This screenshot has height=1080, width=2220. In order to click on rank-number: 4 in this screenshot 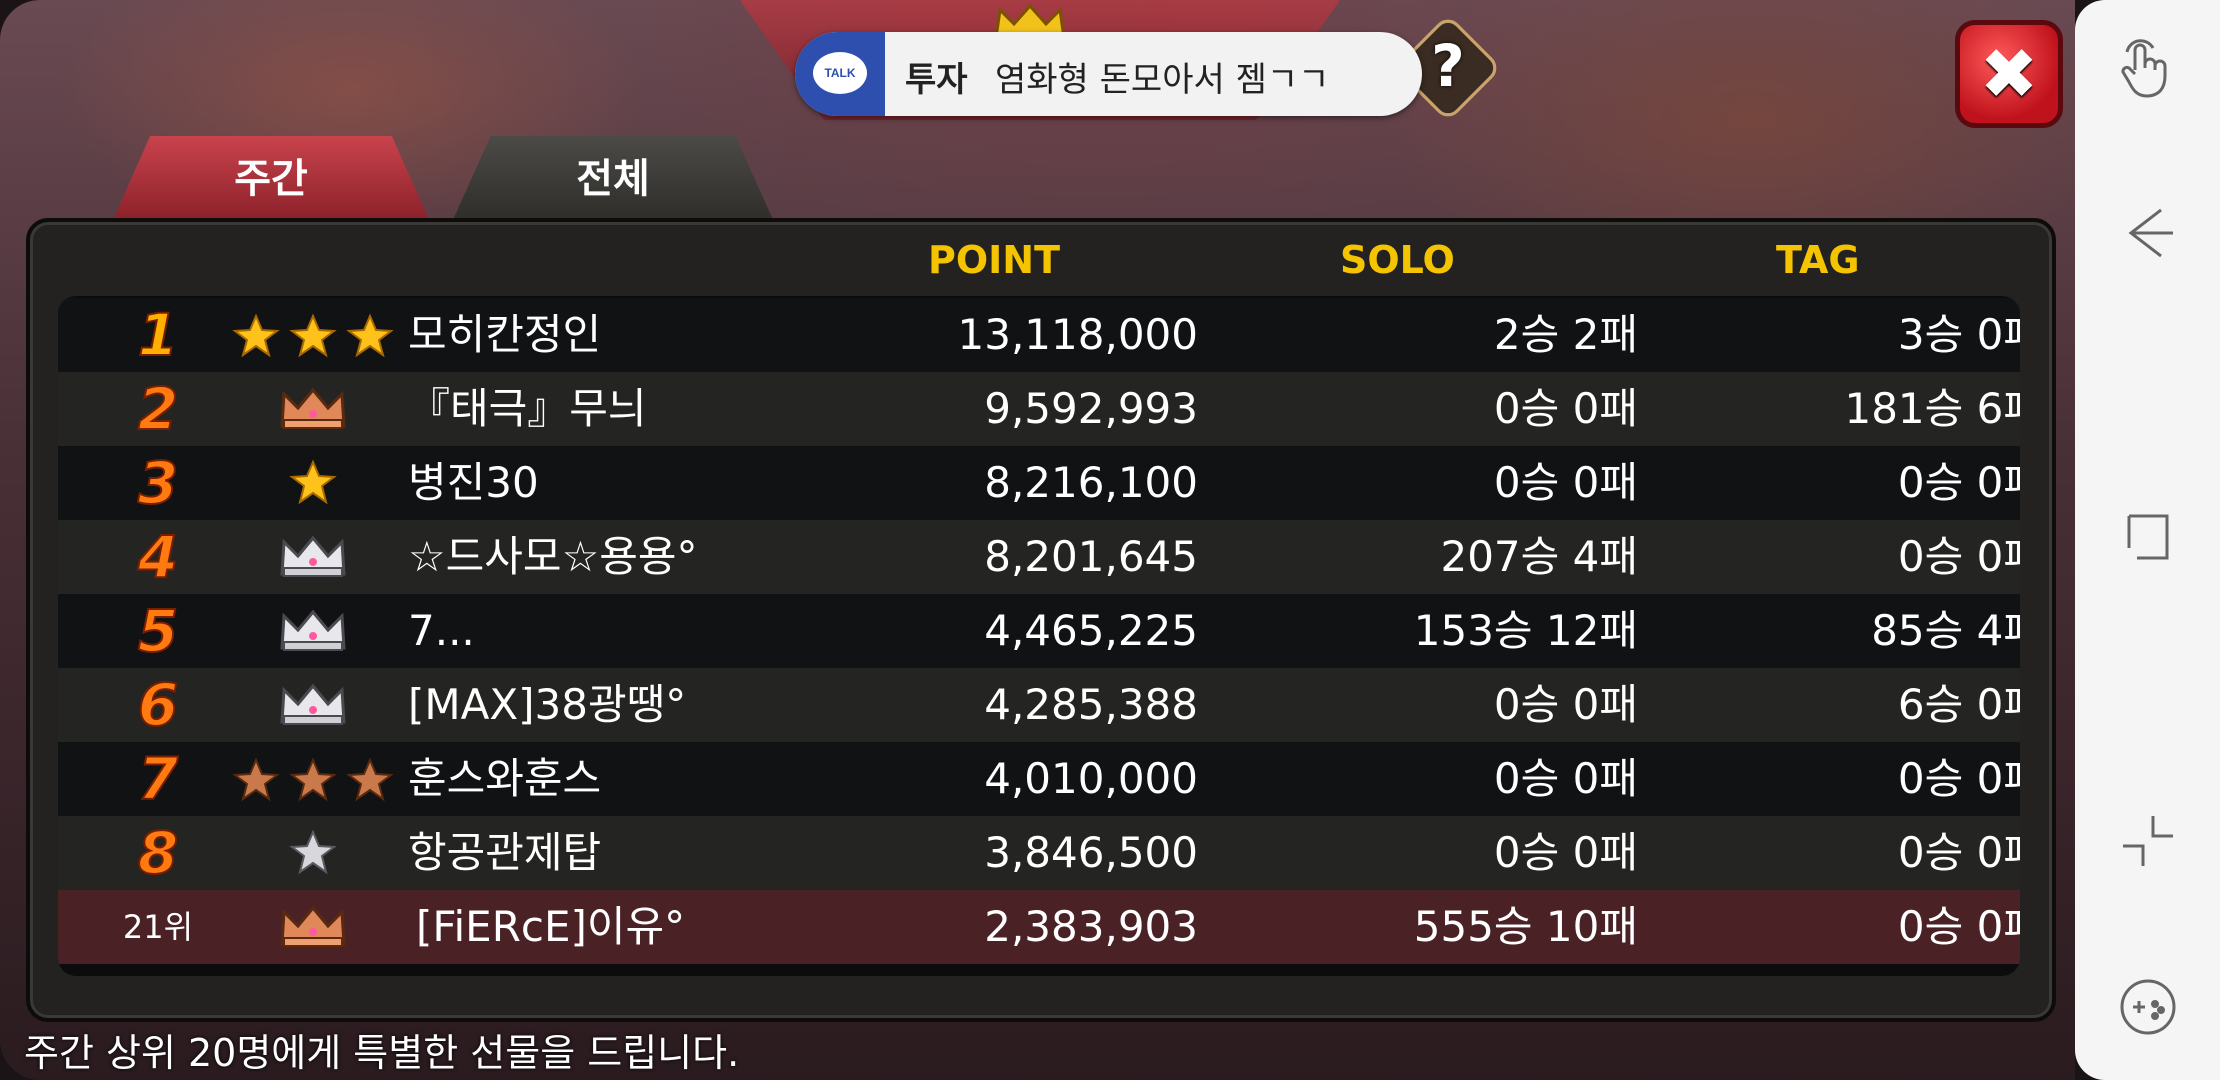, I will do `click(158, 557)`.